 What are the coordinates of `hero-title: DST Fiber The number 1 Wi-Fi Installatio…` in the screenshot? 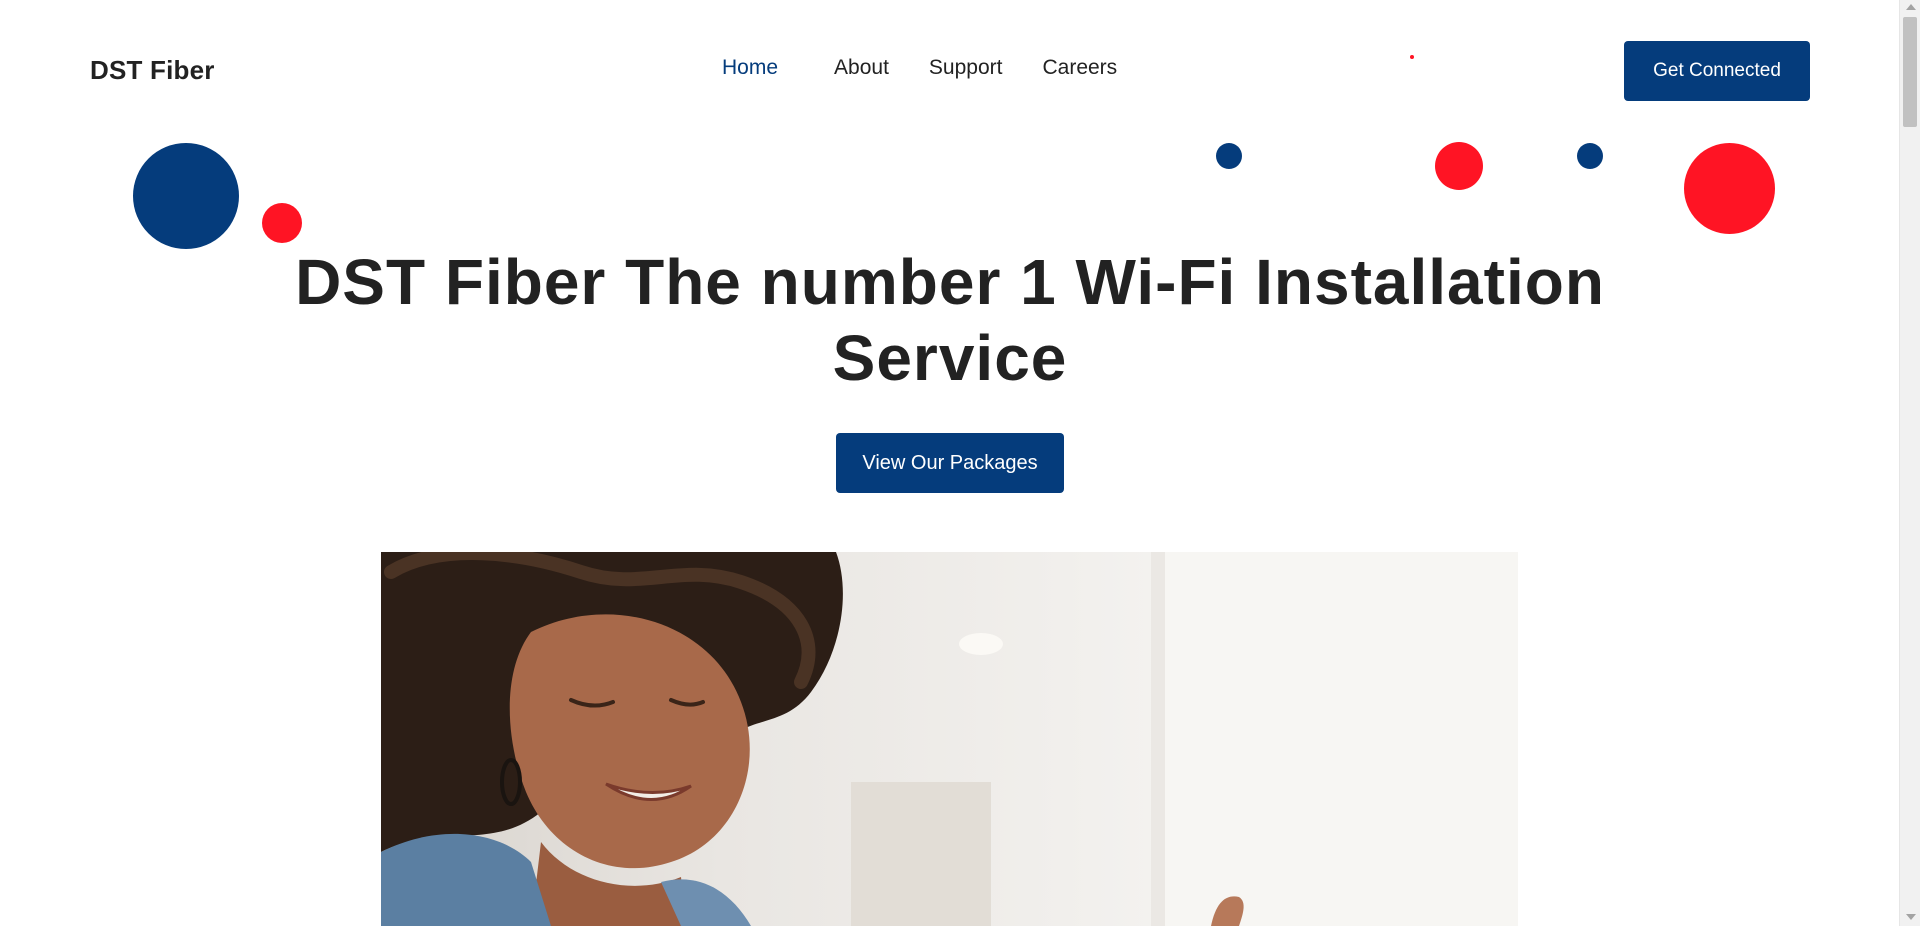 It's located at (950, 320).